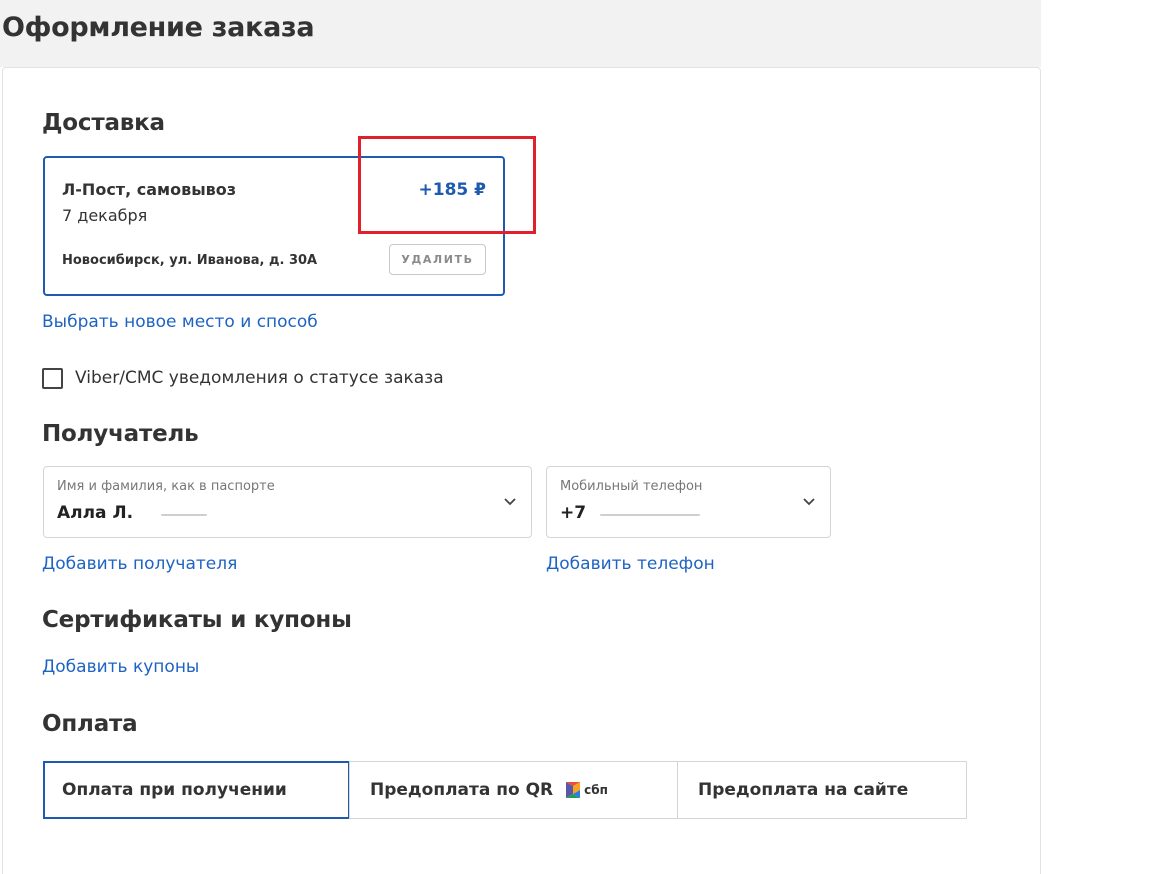  Describe the element at coordinates (688, 502) in the screenshot. I see `recipient-phone-select: Мобильный телефон +7` at that location.